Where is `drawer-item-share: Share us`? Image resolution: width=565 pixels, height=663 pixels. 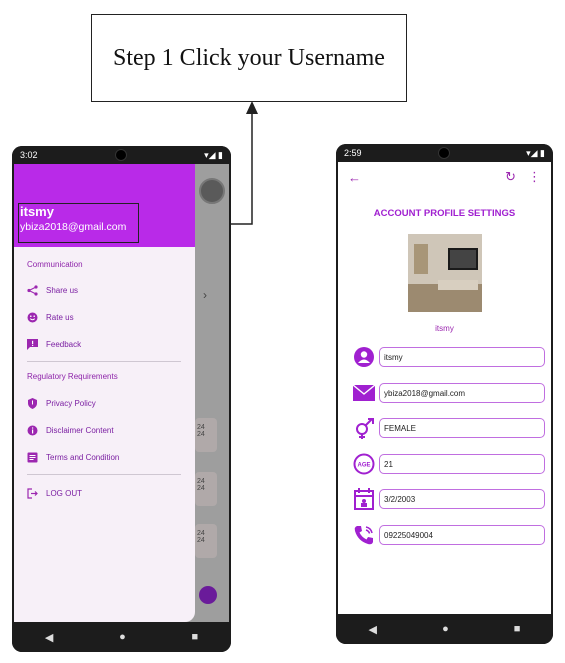 drawer-item-share: Share us is located at coordinates (52, 290).